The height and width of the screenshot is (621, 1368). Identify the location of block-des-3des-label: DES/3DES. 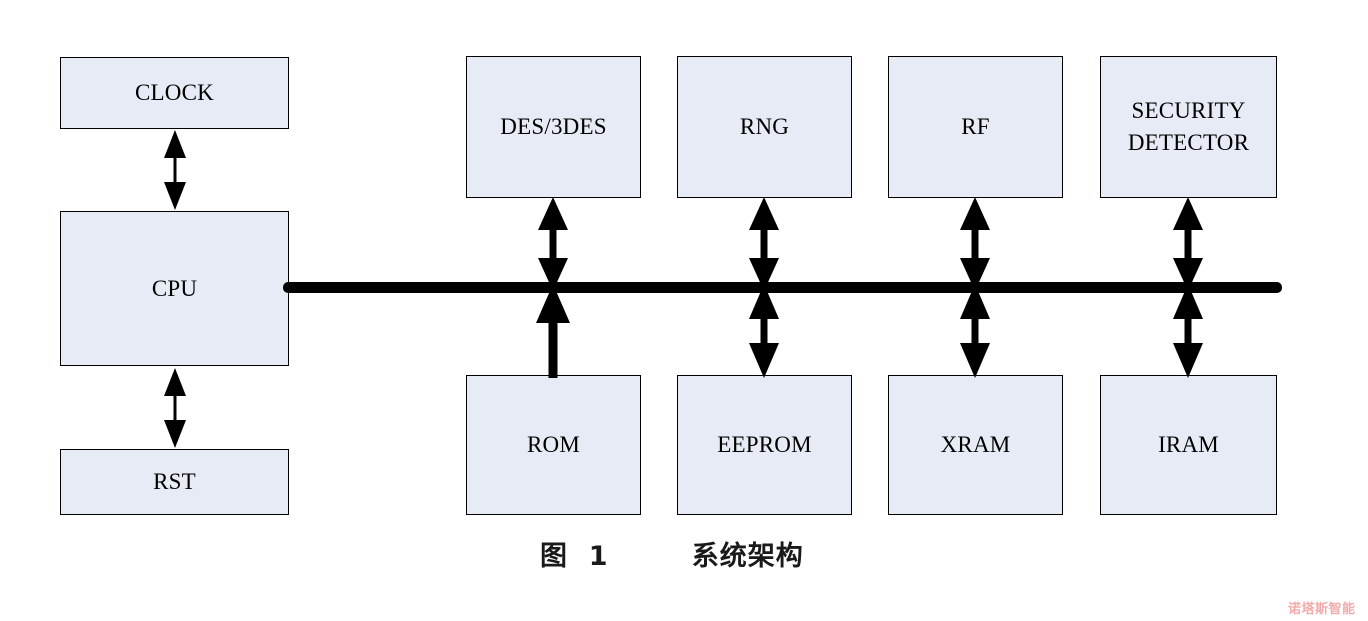
(553, 127).